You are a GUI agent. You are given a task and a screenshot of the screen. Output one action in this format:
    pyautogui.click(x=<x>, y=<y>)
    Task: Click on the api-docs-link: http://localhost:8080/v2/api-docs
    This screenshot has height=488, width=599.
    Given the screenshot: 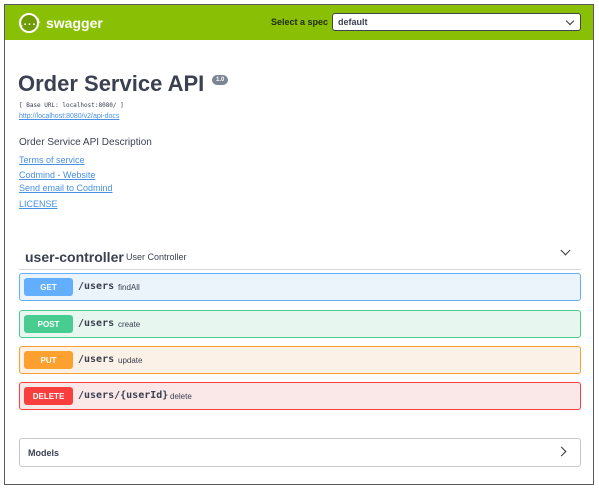 What is the action you would take?
    pyautogui.click(x=69, y=116)
    